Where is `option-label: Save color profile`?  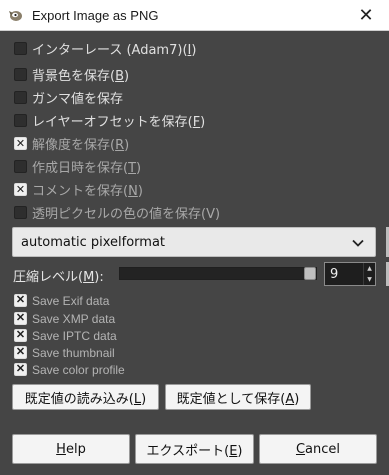
option-label: Save color profile is located at coordinates (78, 369).